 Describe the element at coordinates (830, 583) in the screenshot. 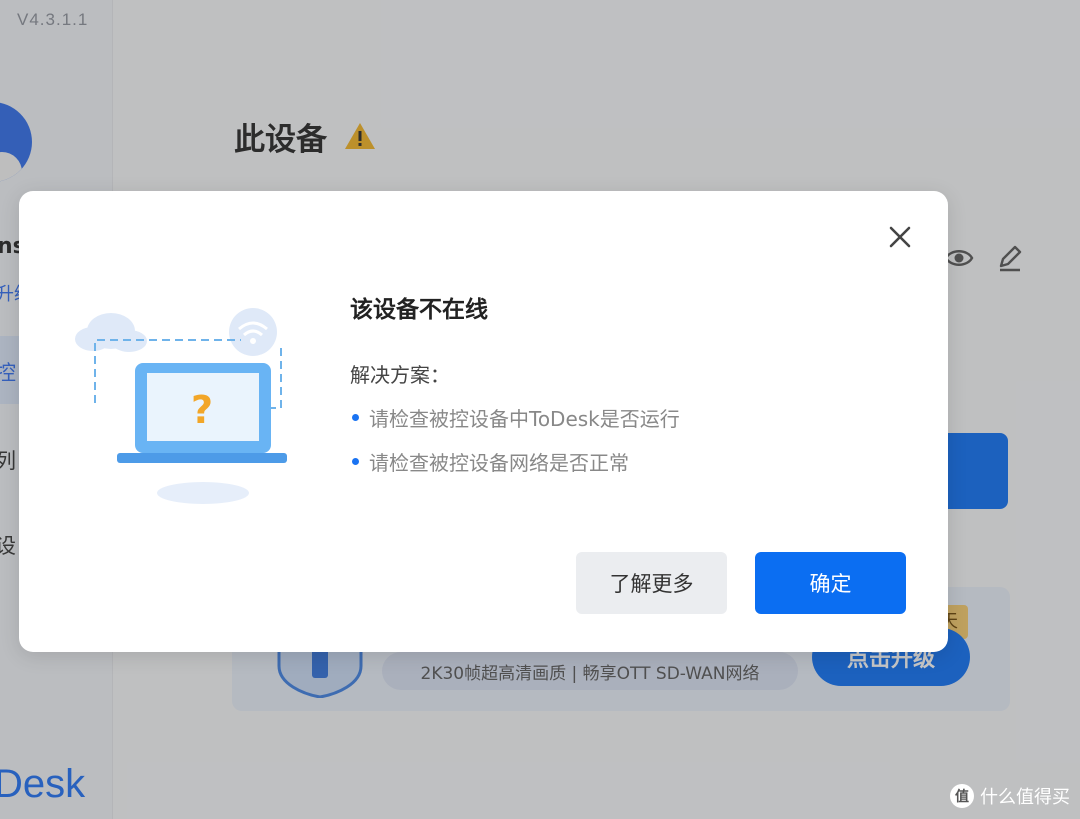

I see `confirm-button: 确定` at that location.